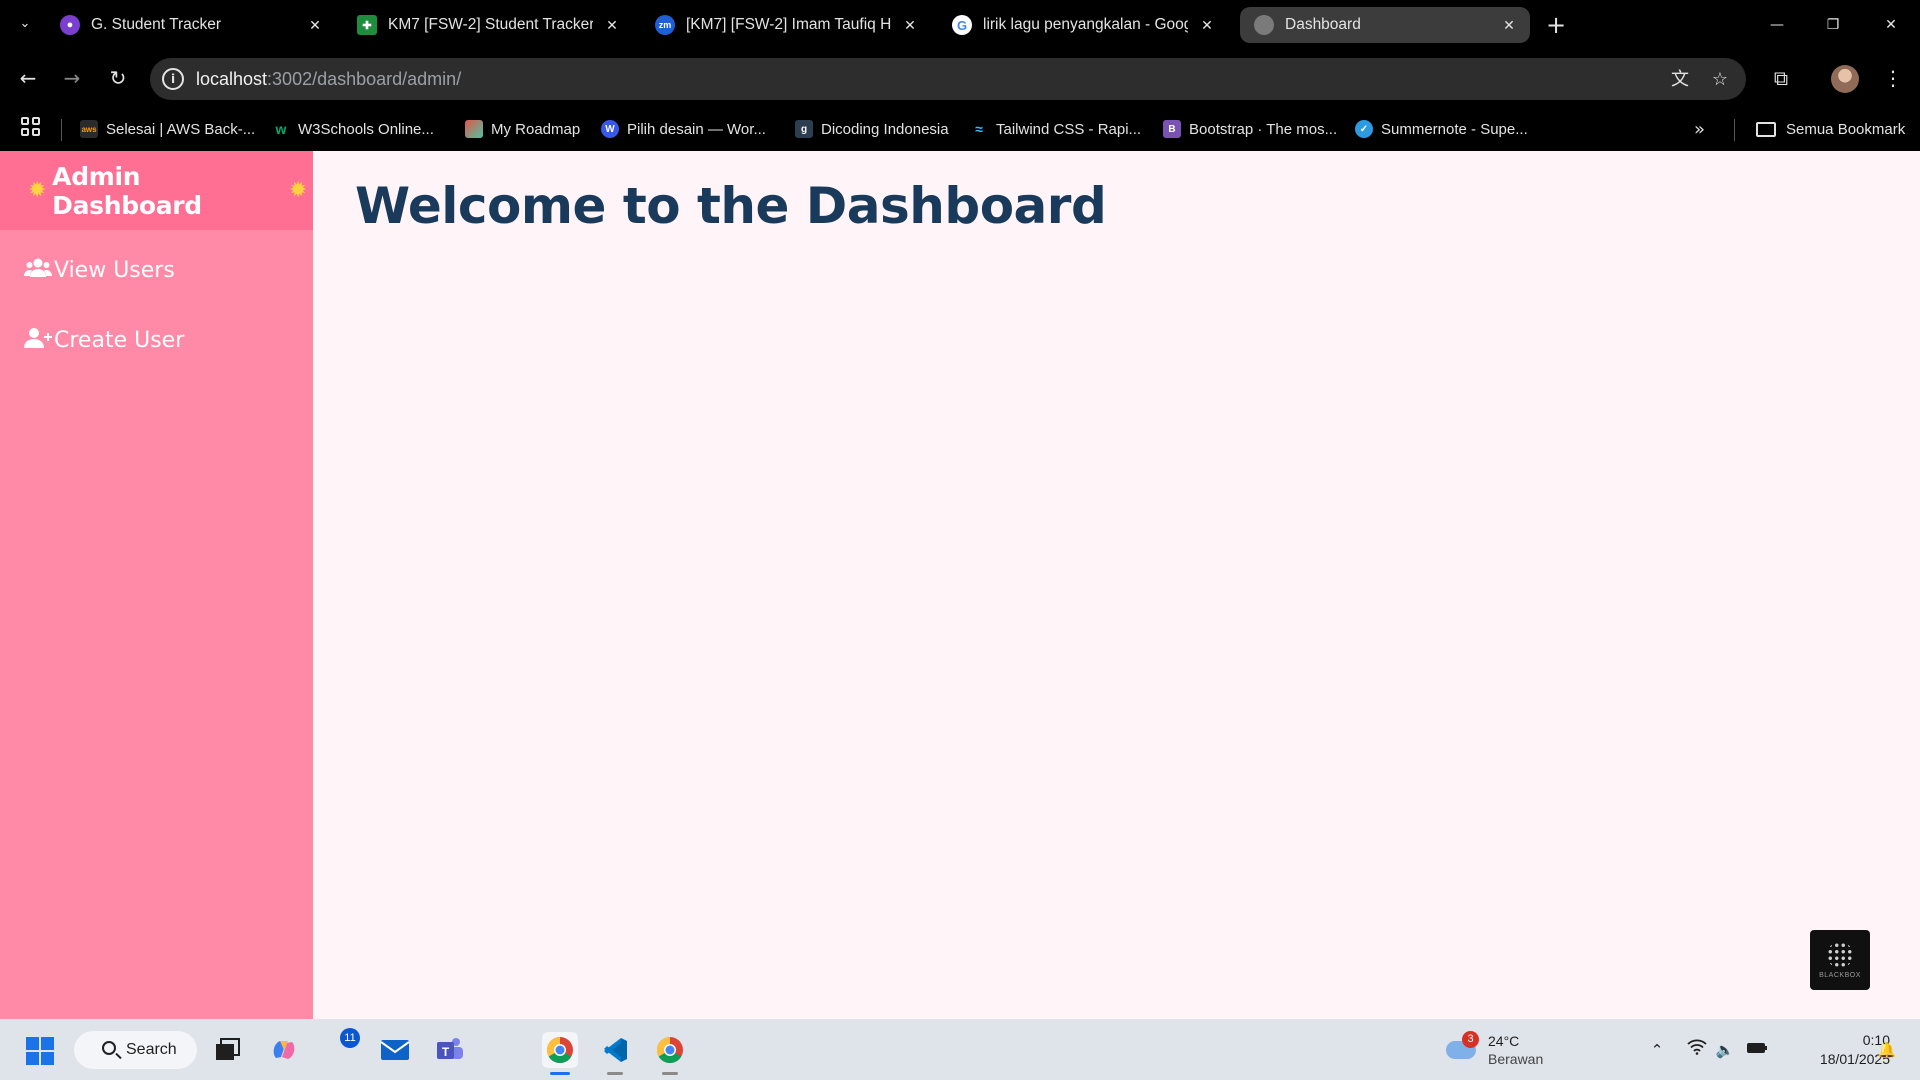 The image size is (1920, 1080). I want to click on dicoding-icon: g, so click(804, 129).